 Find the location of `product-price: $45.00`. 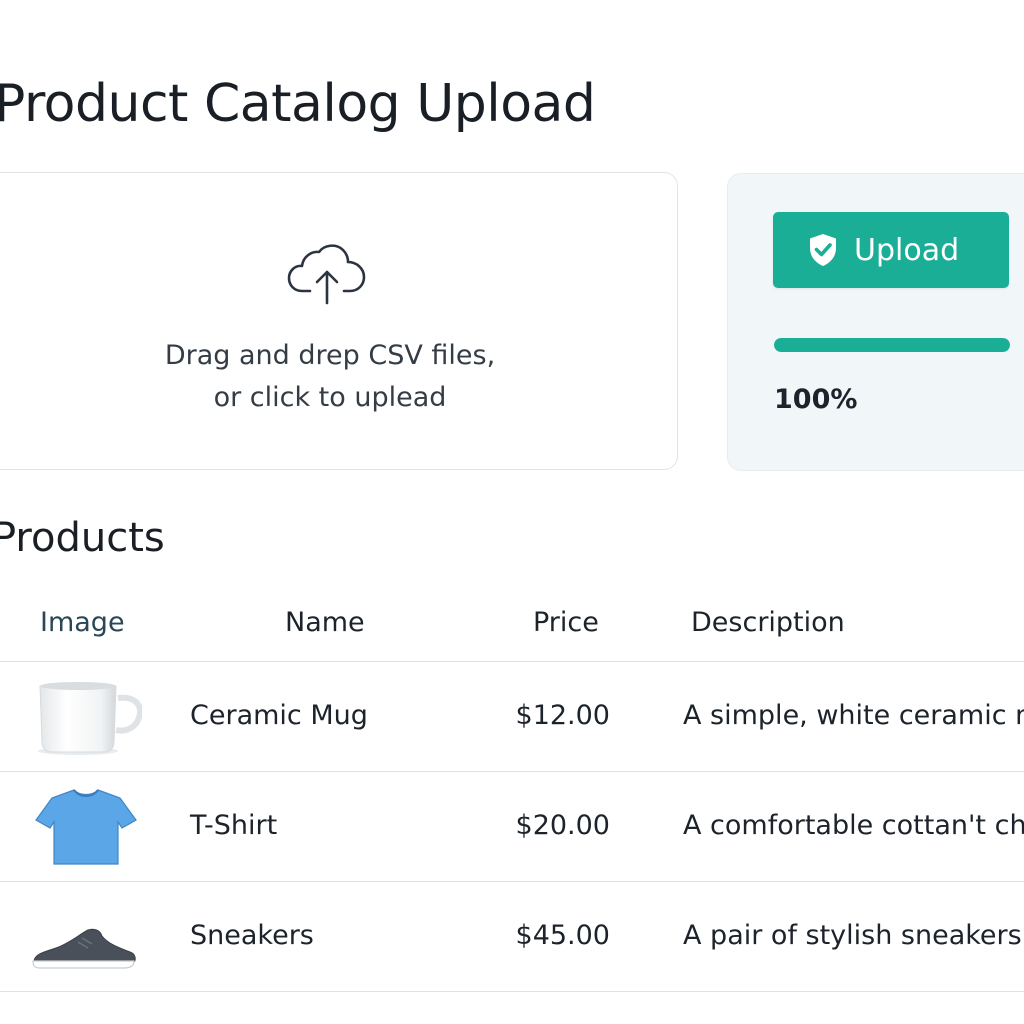

product-price: $45.00 is located at coordinates (562, 935).